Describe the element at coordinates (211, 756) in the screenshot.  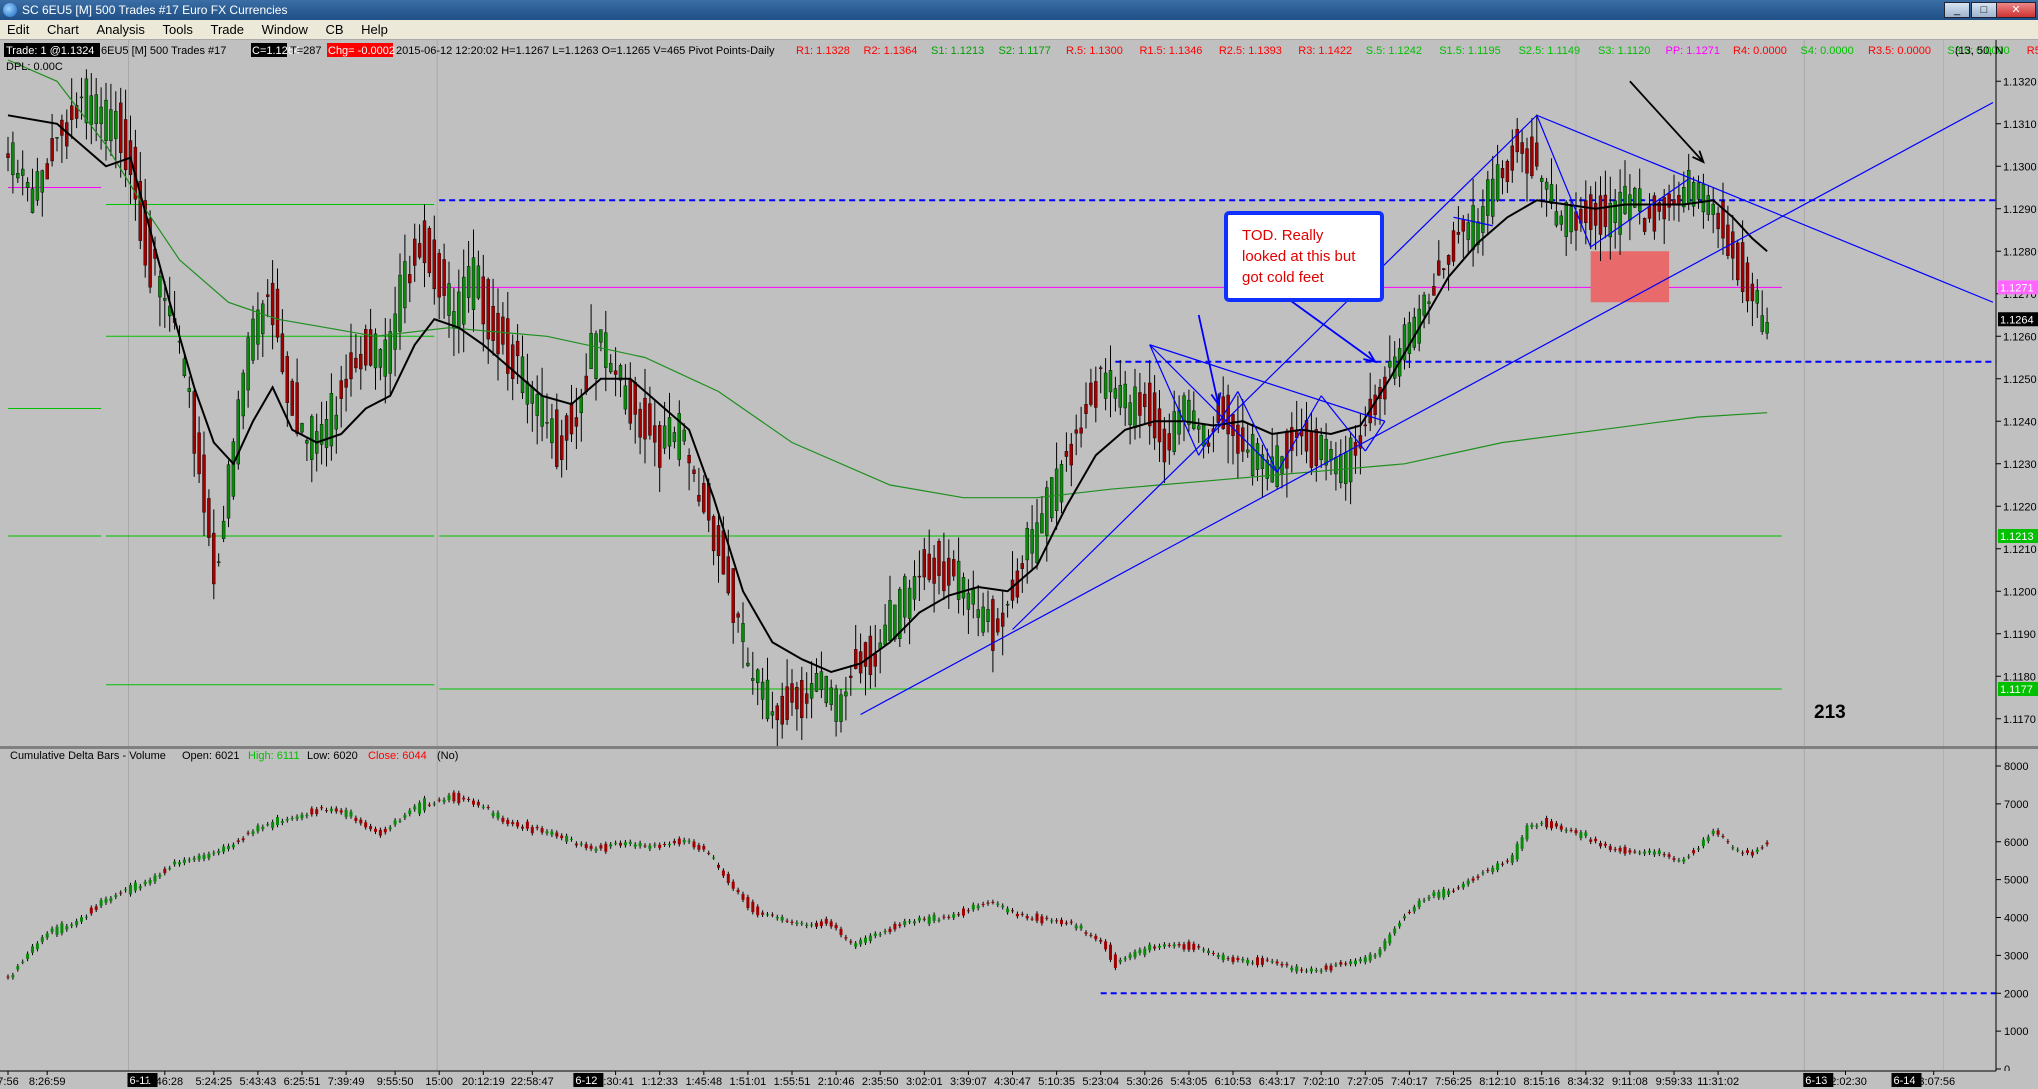
I see `delta-open: Open: 6021` at that location.